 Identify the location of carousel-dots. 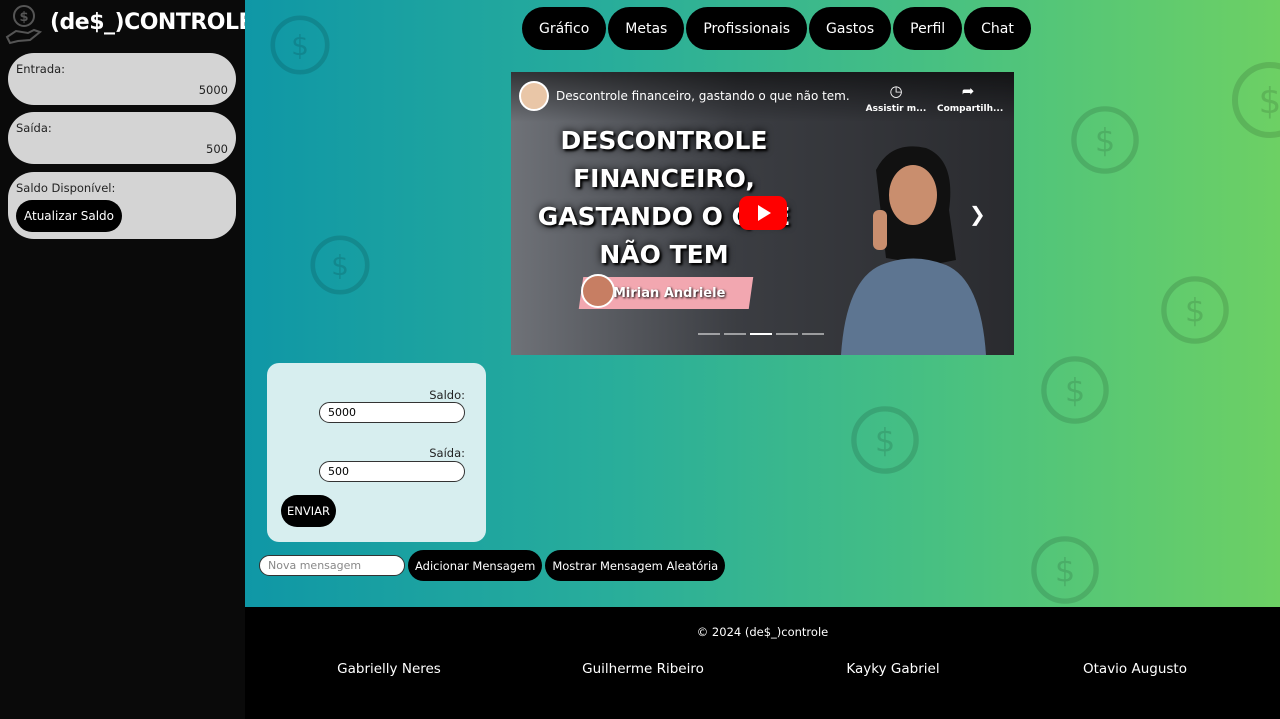
(761, 334).